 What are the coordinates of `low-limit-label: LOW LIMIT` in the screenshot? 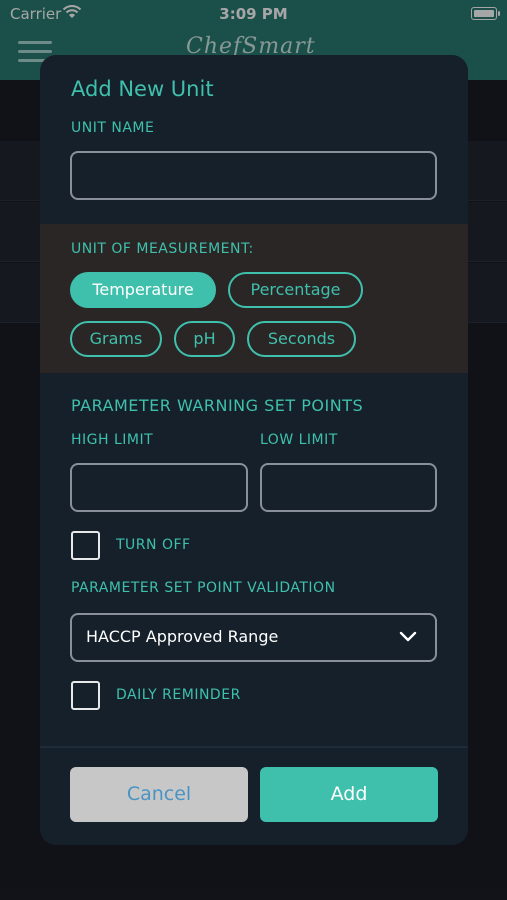 It's located at (299, 440).